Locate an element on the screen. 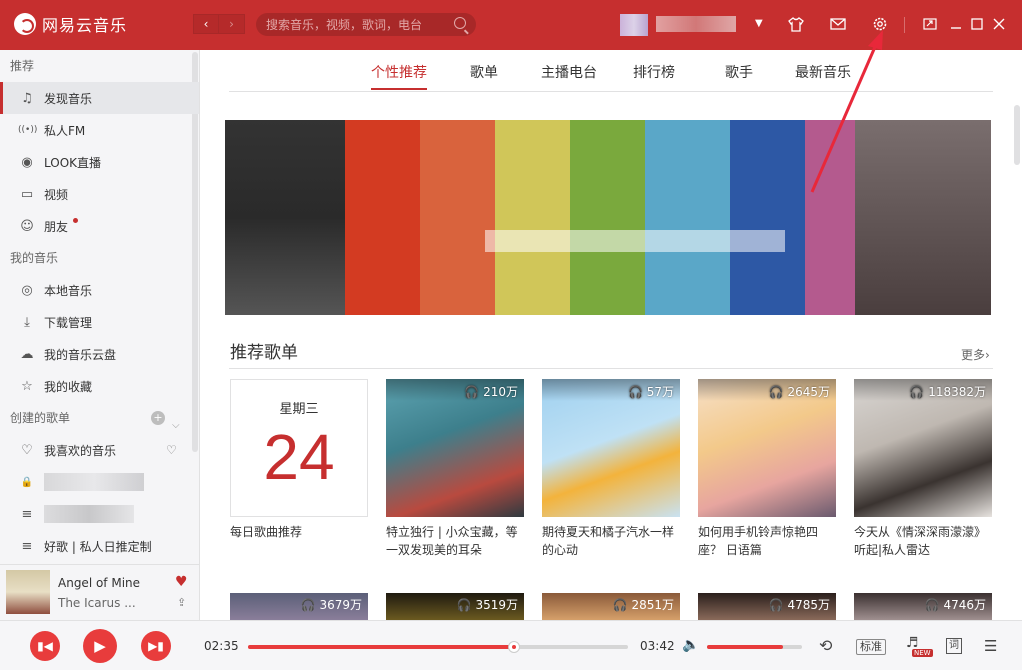 This screenshot has width=1022, height=670. now-playing-panel: Angel of Mine The Icarus ... ♥ ⇪ is located at coordinates (100, 592).